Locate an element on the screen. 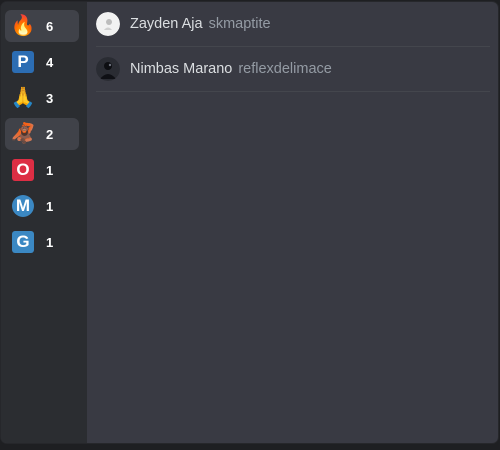  user-display-name: Nimbas Marano is located at coordinates (181, 69).